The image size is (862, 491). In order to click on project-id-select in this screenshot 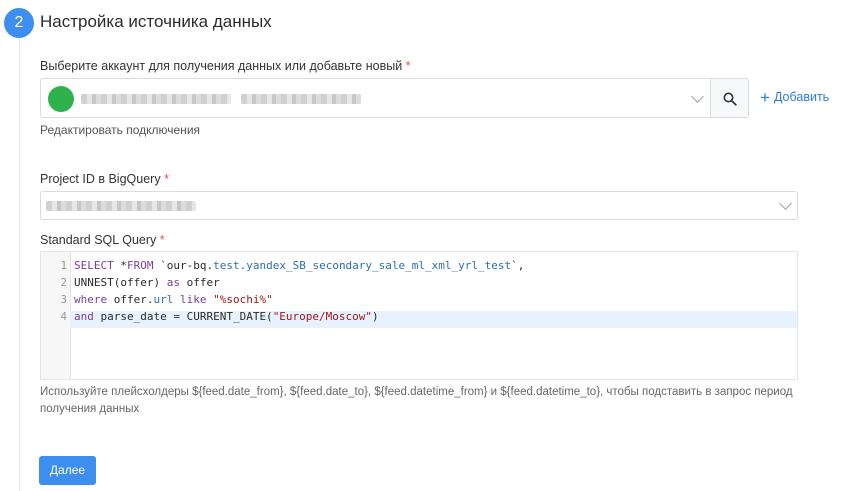, I will do `click(419, 205)`.